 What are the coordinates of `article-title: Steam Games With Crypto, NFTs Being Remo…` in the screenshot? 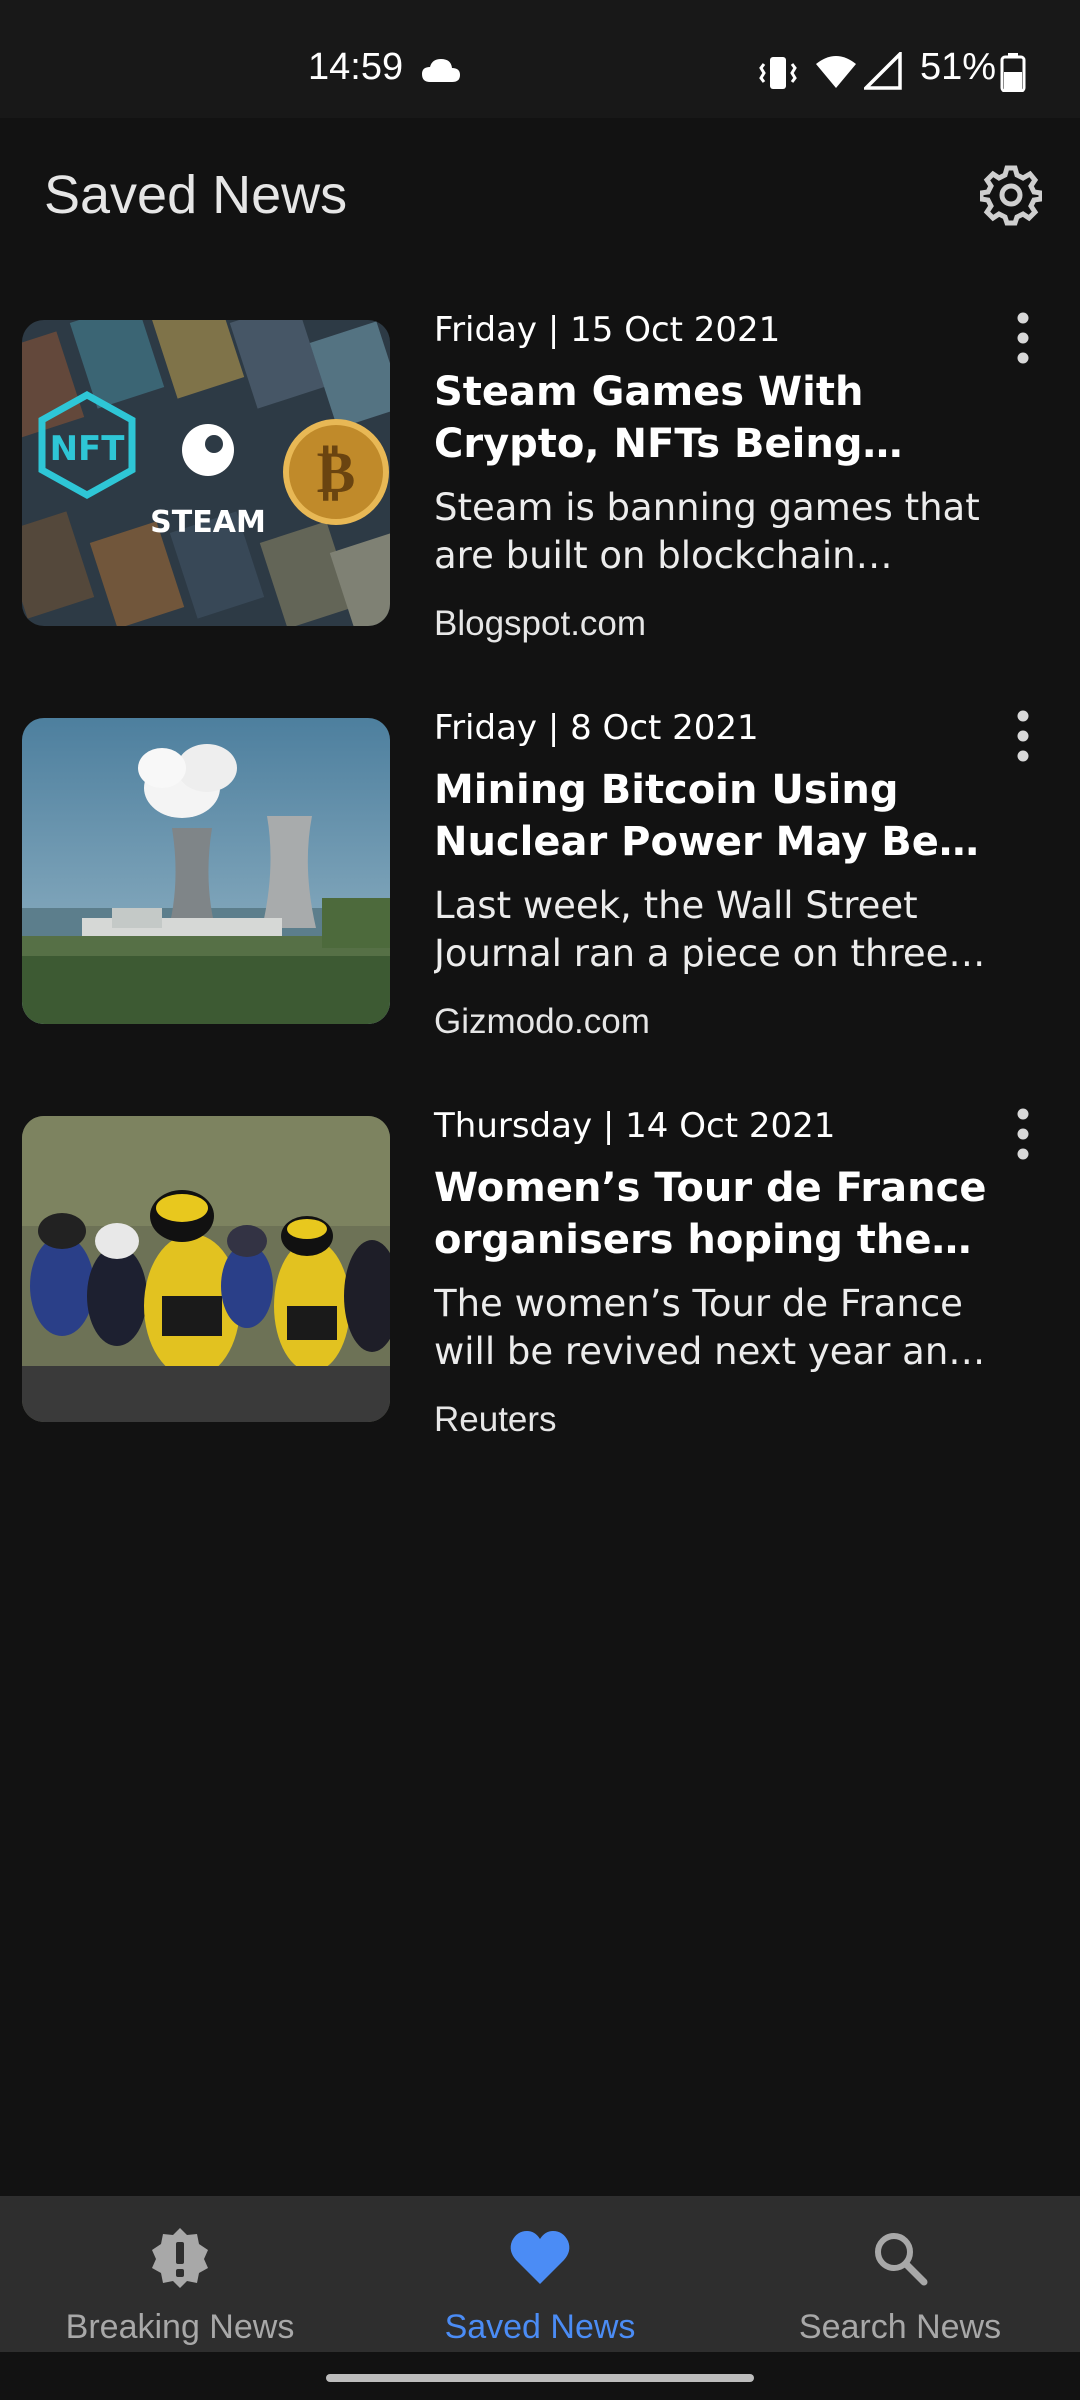 It's located at (649, 418).